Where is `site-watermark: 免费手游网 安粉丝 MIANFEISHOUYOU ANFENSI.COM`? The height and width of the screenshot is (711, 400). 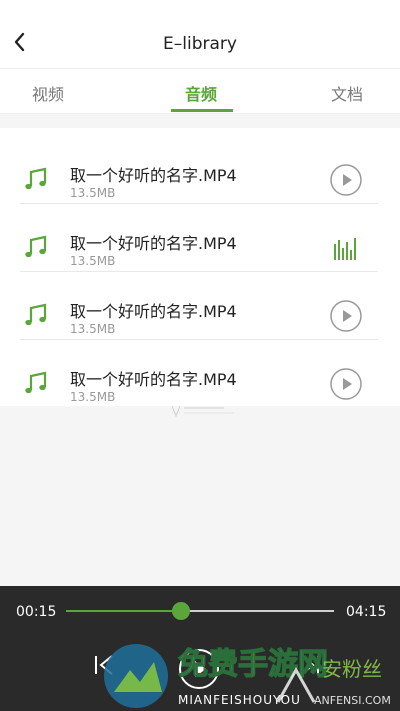 site-watermark: 免费手游网 安粉丝 MIANFEISHOUYOU ANFENSI.COM is located at coordinates (247, 676).